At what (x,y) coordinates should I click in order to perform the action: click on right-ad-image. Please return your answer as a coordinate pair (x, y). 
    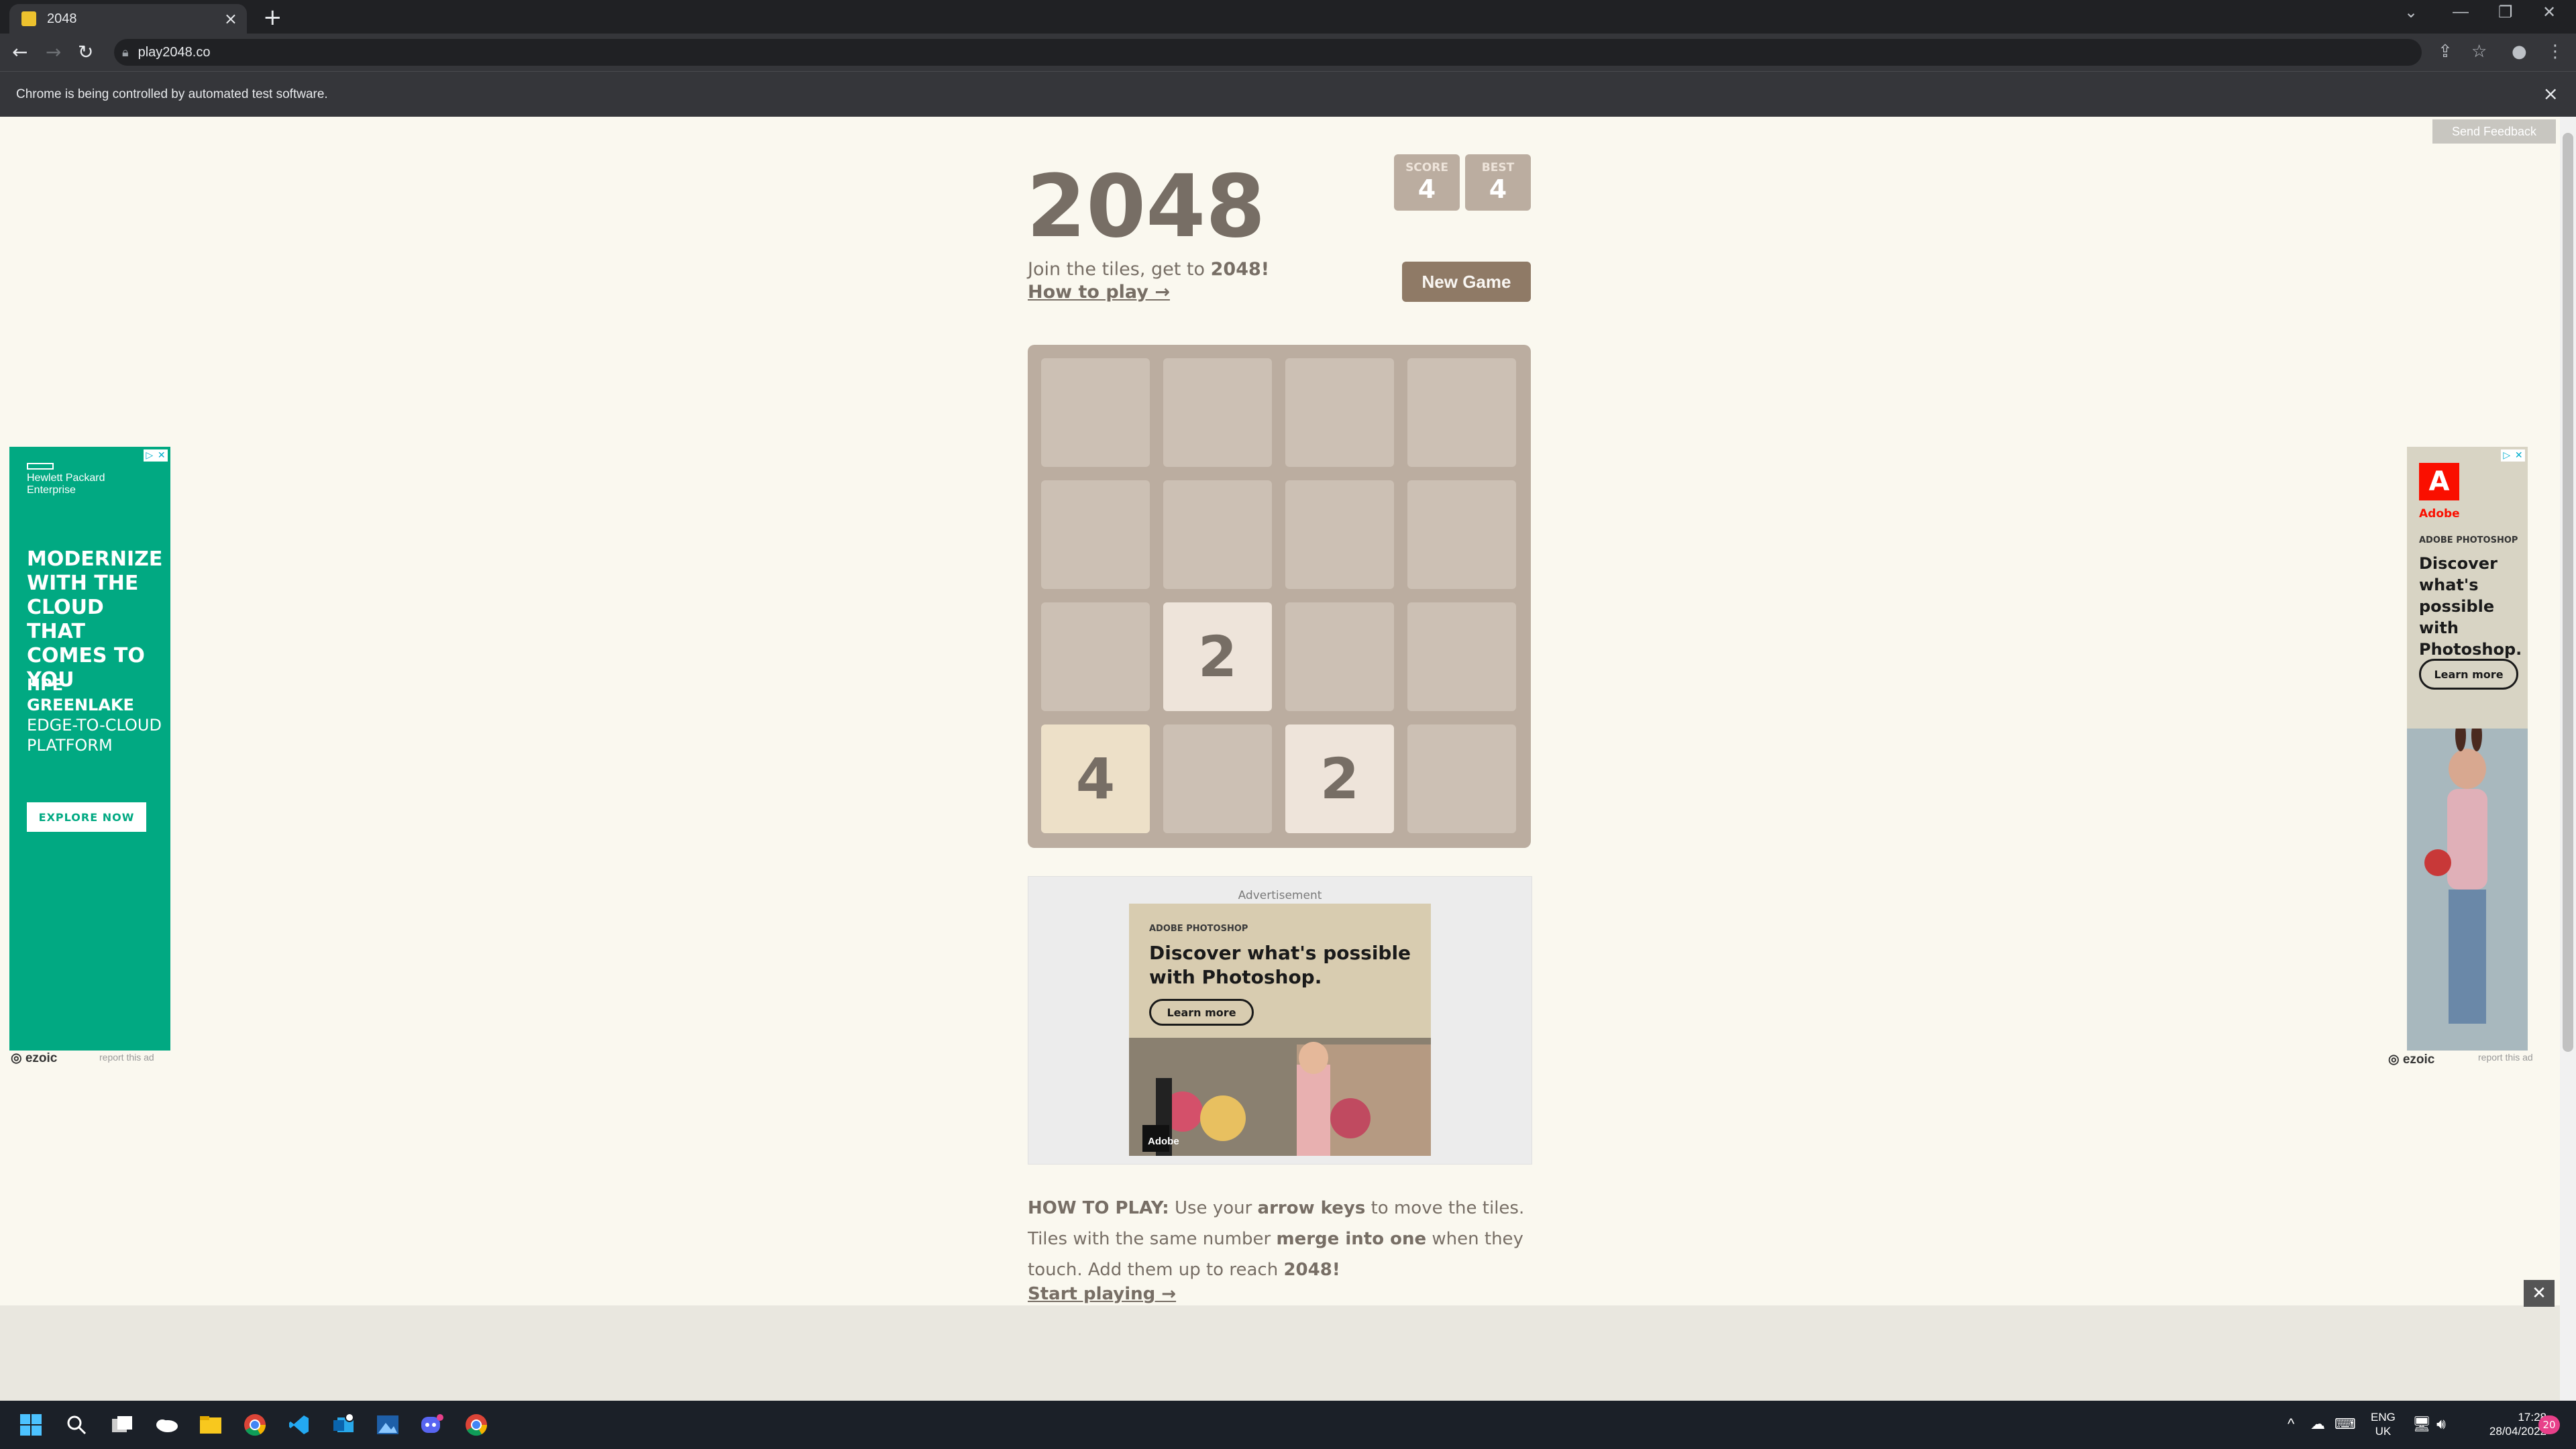
    Looking at the image, I should click on (2467, 885).